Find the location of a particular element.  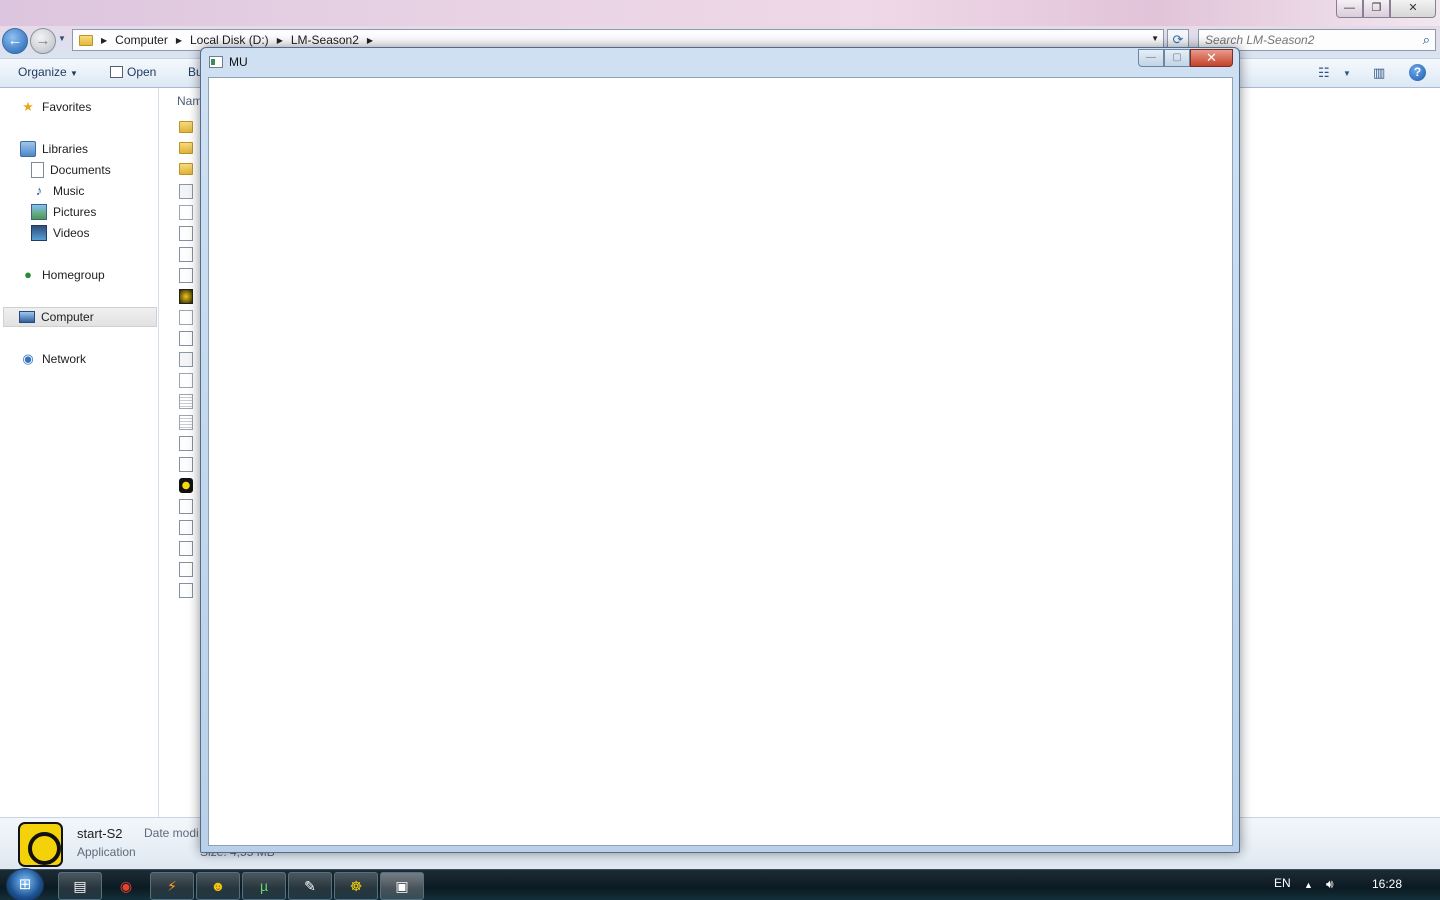

close-button: ✕ is located at coordinates (1413, 9).